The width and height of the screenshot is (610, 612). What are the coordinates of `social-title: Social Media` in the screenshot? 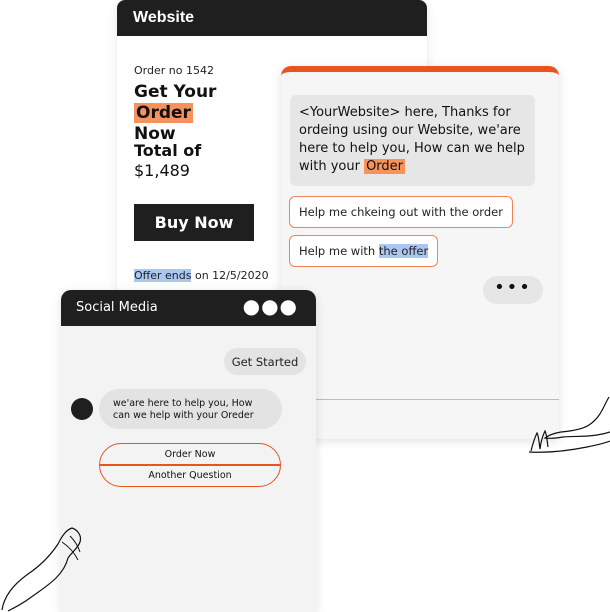 It's located at (117, 307).